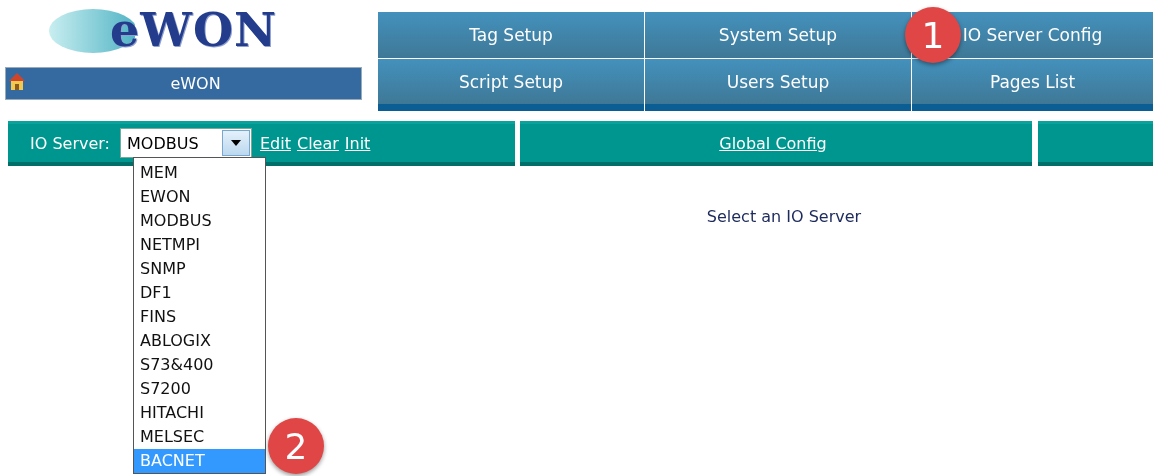 The height and width of the screenshot is (476, 1153). I want to click on title-text: eWON, so click(195, 83).